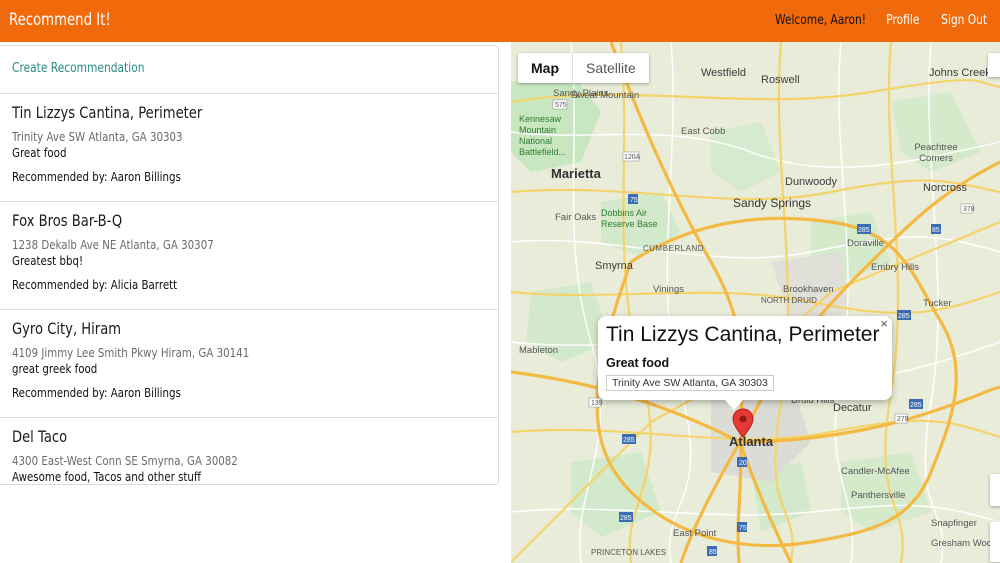  Describe the element at coordinates (878, 495) in the screenshot. I see `map-label: Panthersville` at that location.